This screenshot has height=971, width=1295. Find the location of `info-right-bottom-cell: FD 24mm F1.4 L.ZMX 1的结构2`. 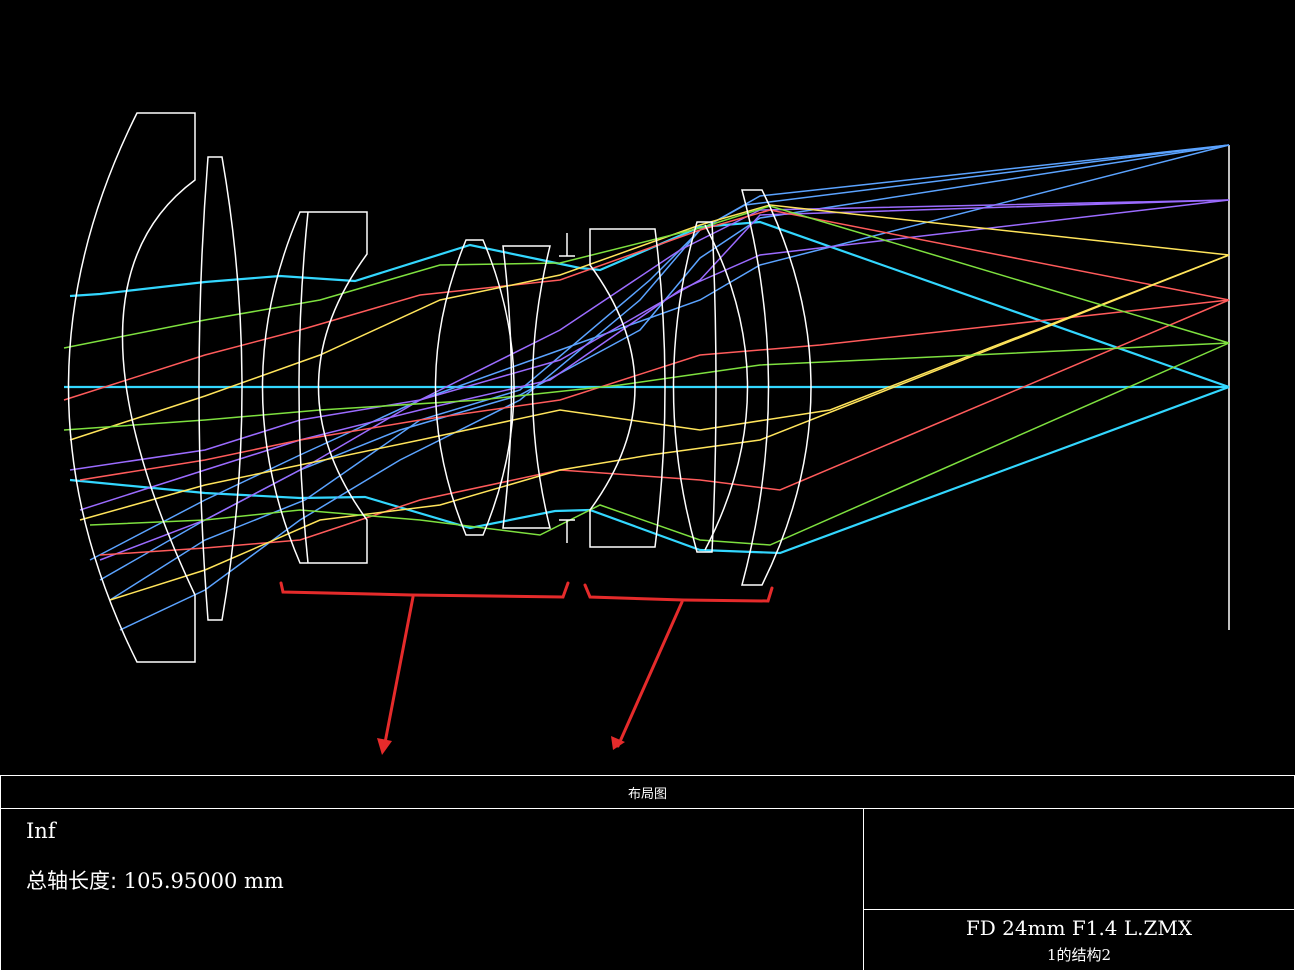

info-right-bottom-cell: FD 24mm F1.4 L.ZMX 1的结构2 is located at coordinates (1079, 940).